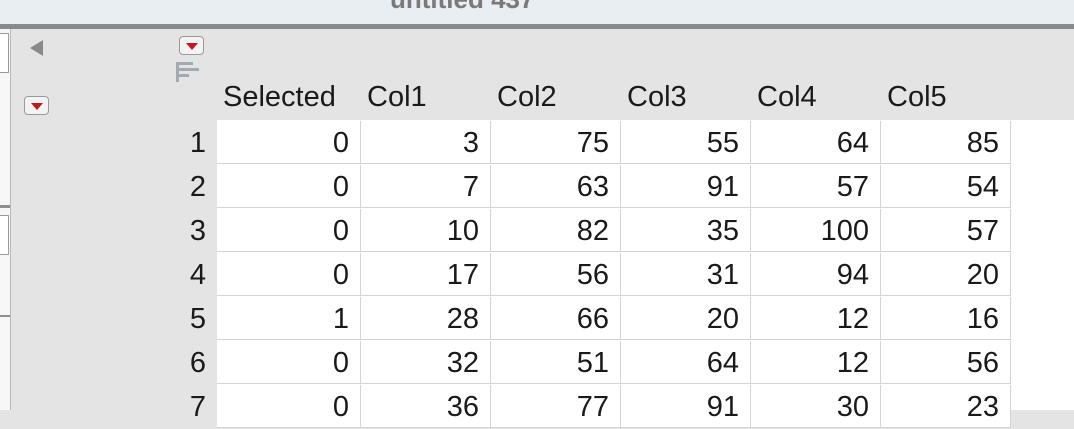 This screenshot has height=429, width=1074. What do you see at coordinates (178, 231) in the screenshot?
I see `row-number: 3` at bounding box center [178, 231].